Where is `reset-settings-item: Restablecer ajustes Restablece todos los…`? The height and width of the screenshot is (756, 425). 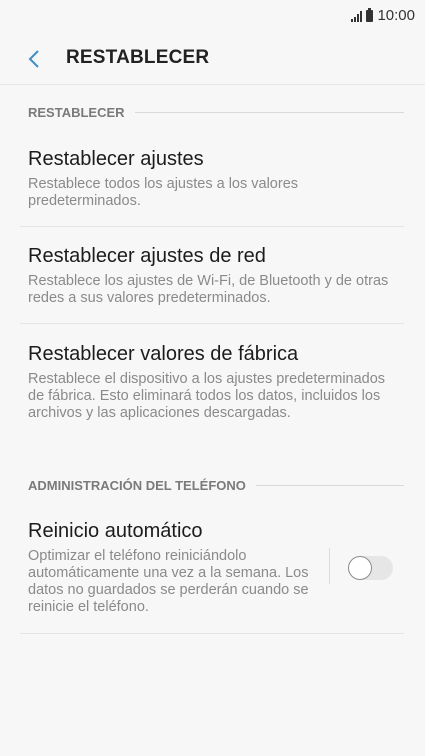
reset-settings-item: Restablecer ajustes Restablece todos los… is located at coordinates (216, 178).